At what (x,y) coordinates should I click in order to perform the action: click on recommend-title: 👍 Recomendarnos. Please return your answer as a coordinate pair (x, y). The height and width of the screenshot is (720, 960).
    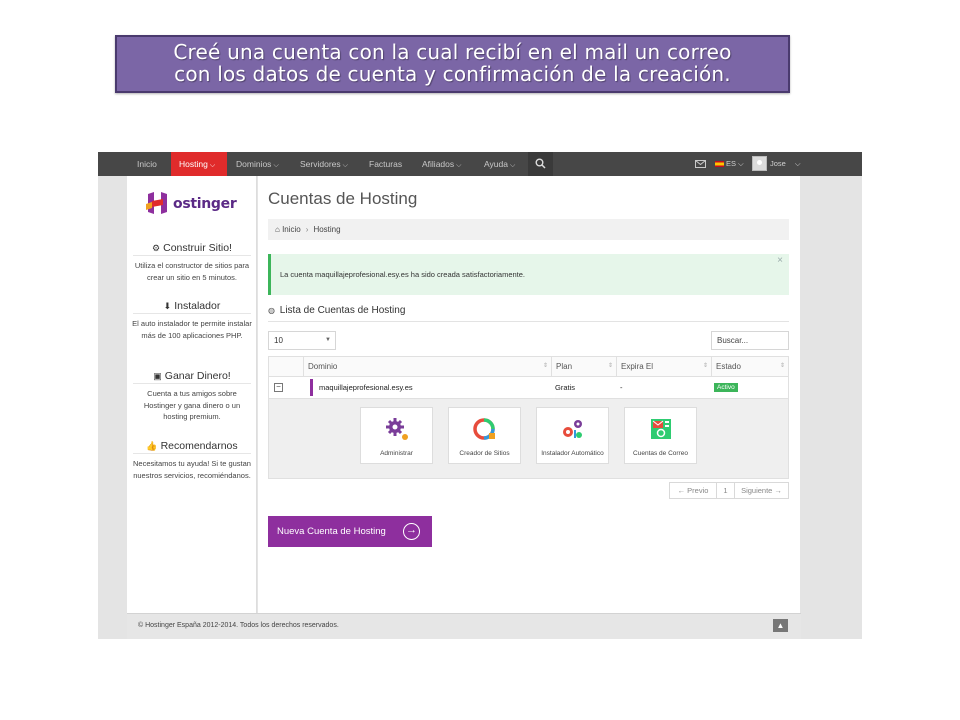
    Looking at the image, I should click on (192, 446).